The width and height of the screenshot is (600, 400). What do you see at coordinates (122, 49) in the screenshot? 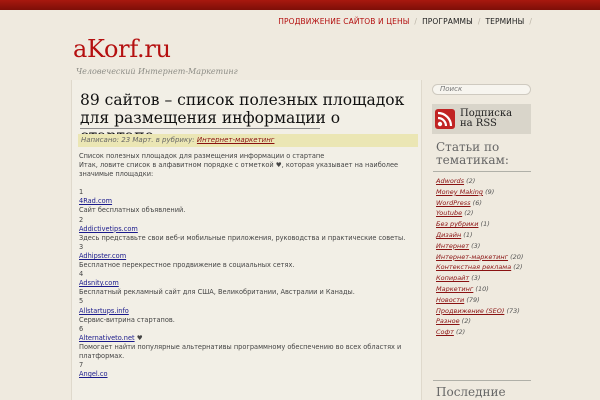
I see `site-logo: aKorf.ru` at bounding box center [122, 49].